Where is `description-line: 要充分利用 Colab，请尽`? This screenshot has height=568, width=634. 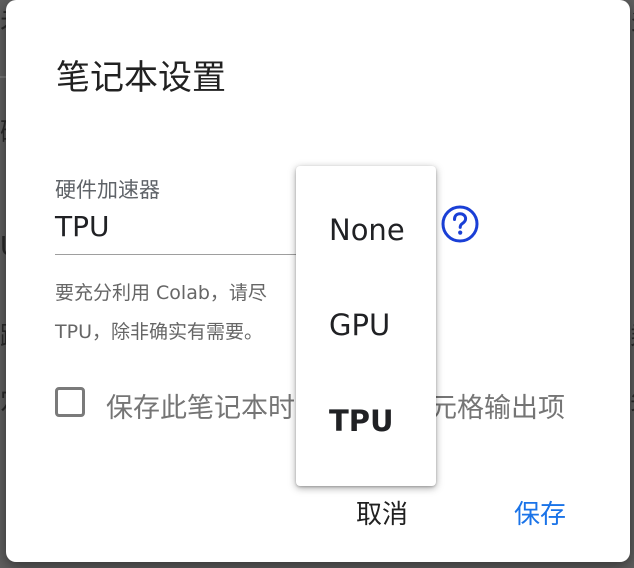 description-line: 要充分利用 Colab，请尽 is located at coordinates (161, 293).